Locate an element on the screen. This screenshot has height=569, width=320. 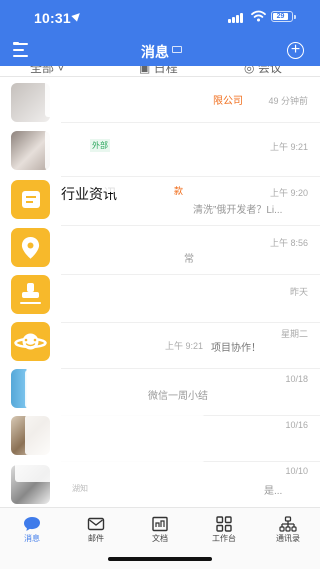
message-time-5: 昨天 is located at coordinates (298, 292).